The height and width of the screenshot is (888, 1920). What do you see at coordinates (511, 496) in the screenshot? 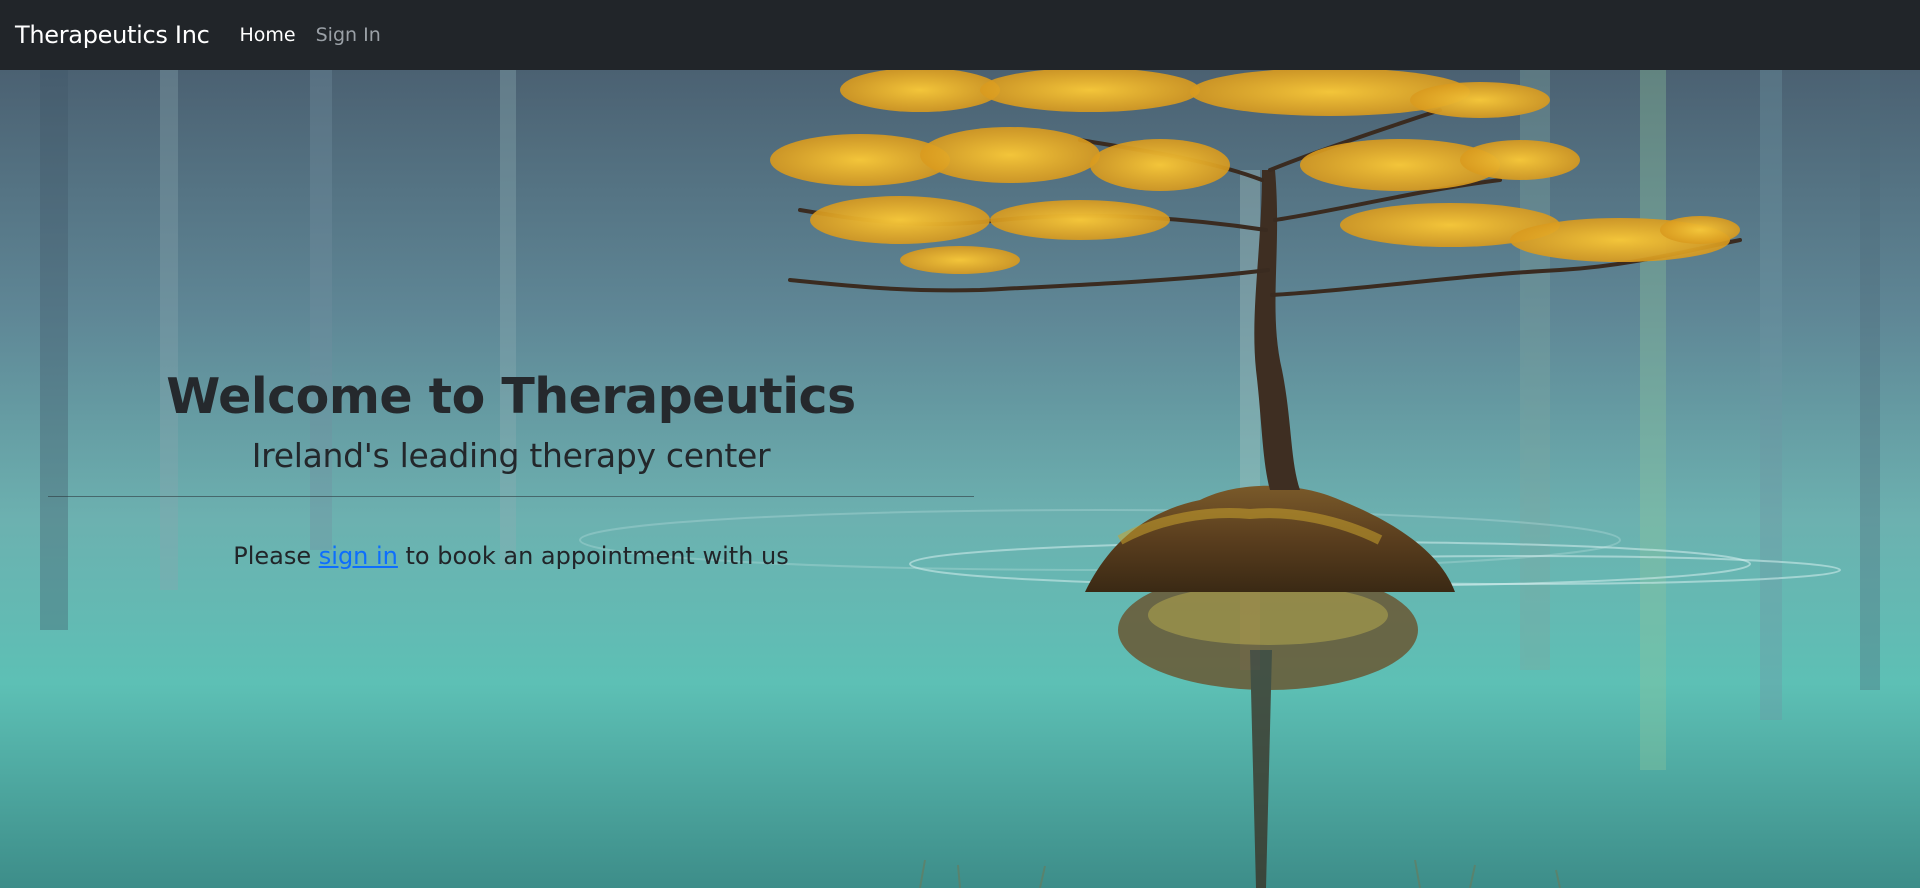
I see `hero-divider` at bounding box center [511, 496].